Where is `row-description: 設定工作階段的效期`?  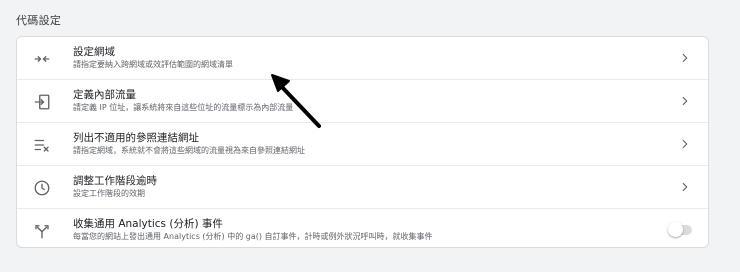
row-description: 設定工作階段的效期 is located at coordinates (109, 193).